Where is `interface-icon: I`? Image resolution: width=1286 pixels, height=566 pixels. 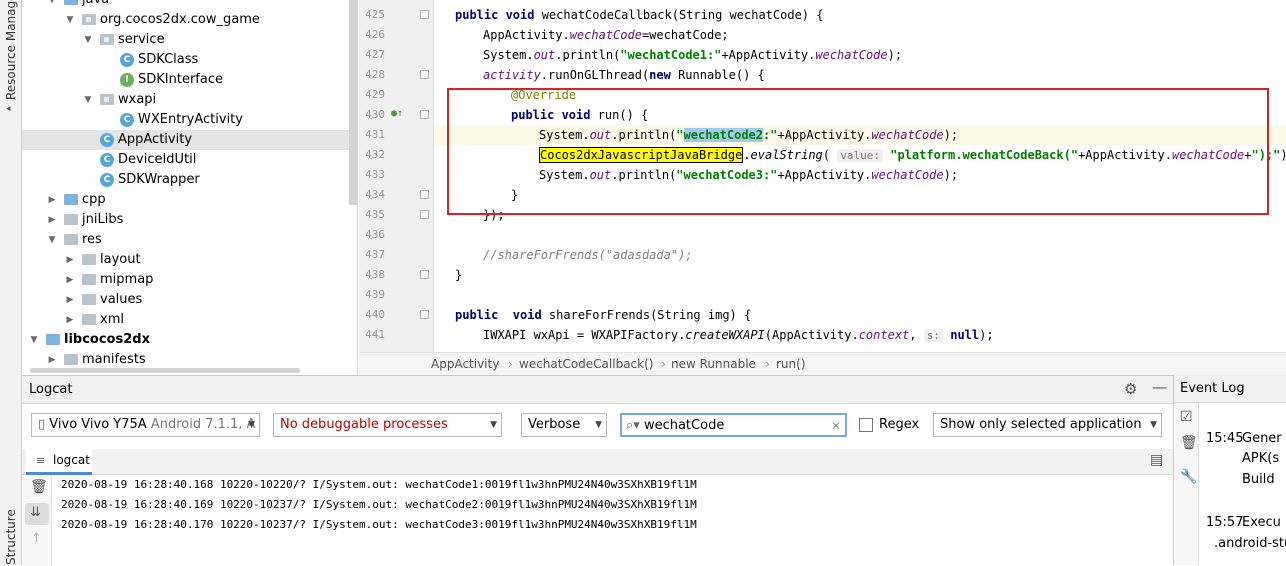 interface-icon: I is located at coordinates (127, 80).